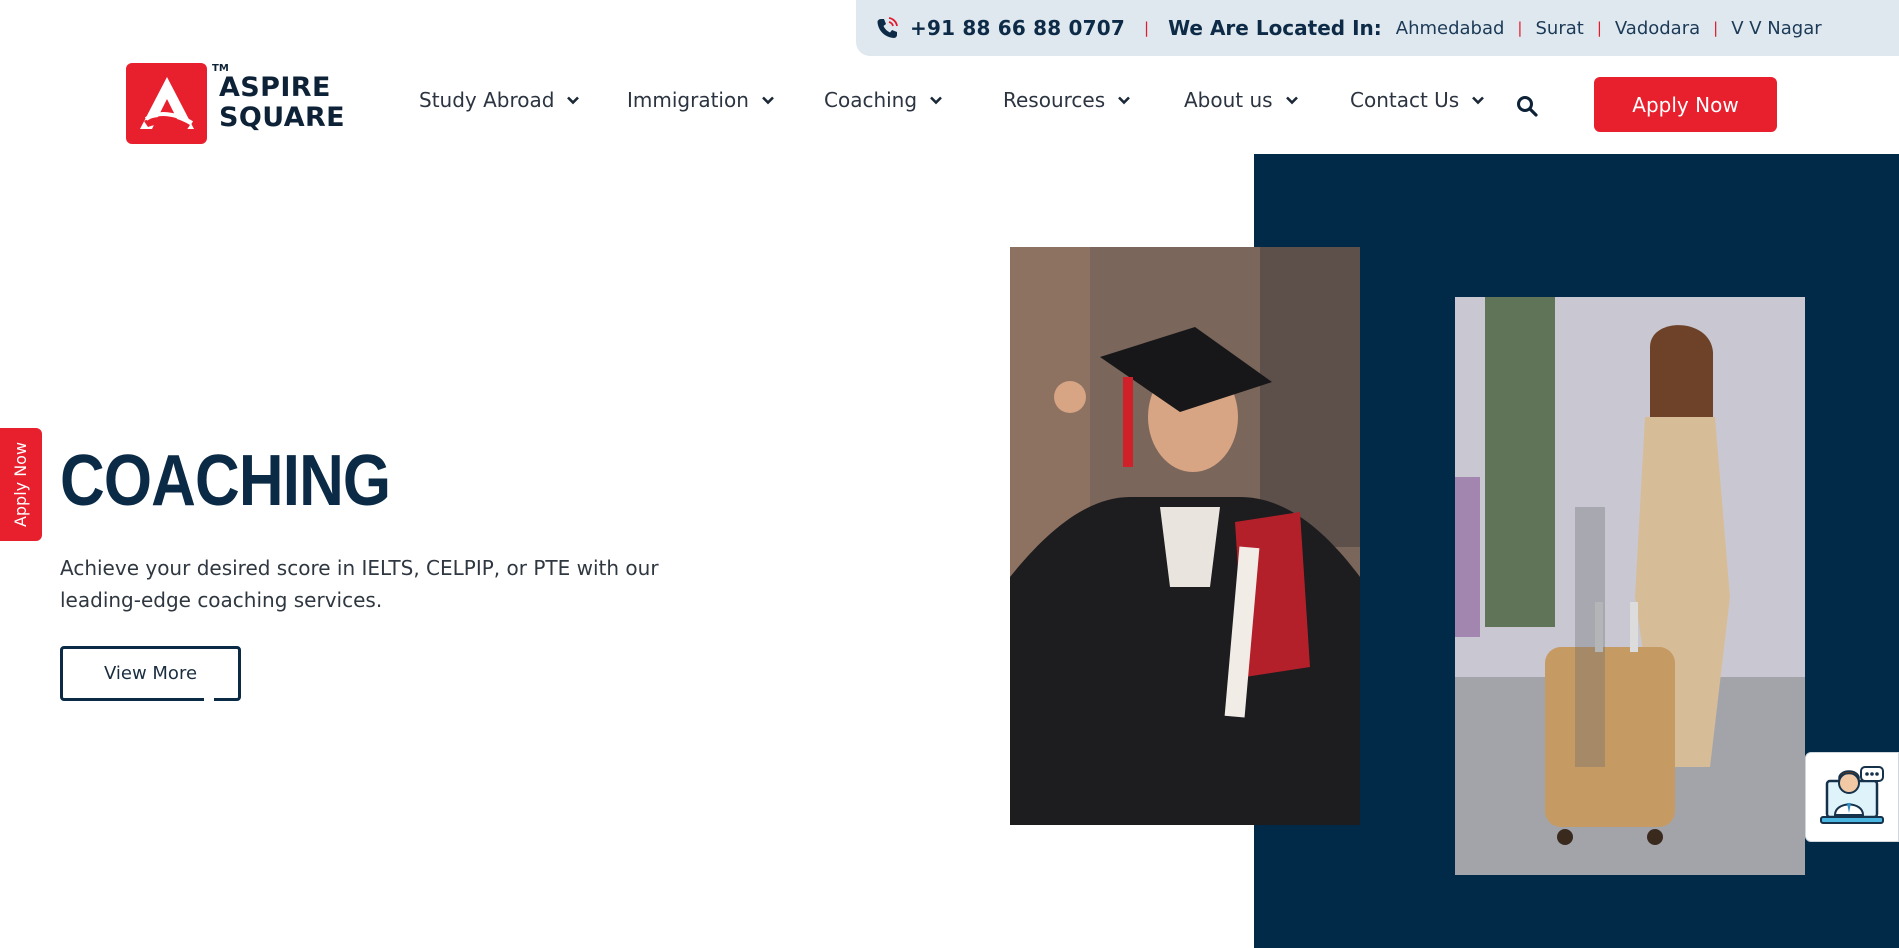  What do you see at coordinates (166, 103) in the screenshot?
I see `logo-mark` at bounding box center [166, 103].